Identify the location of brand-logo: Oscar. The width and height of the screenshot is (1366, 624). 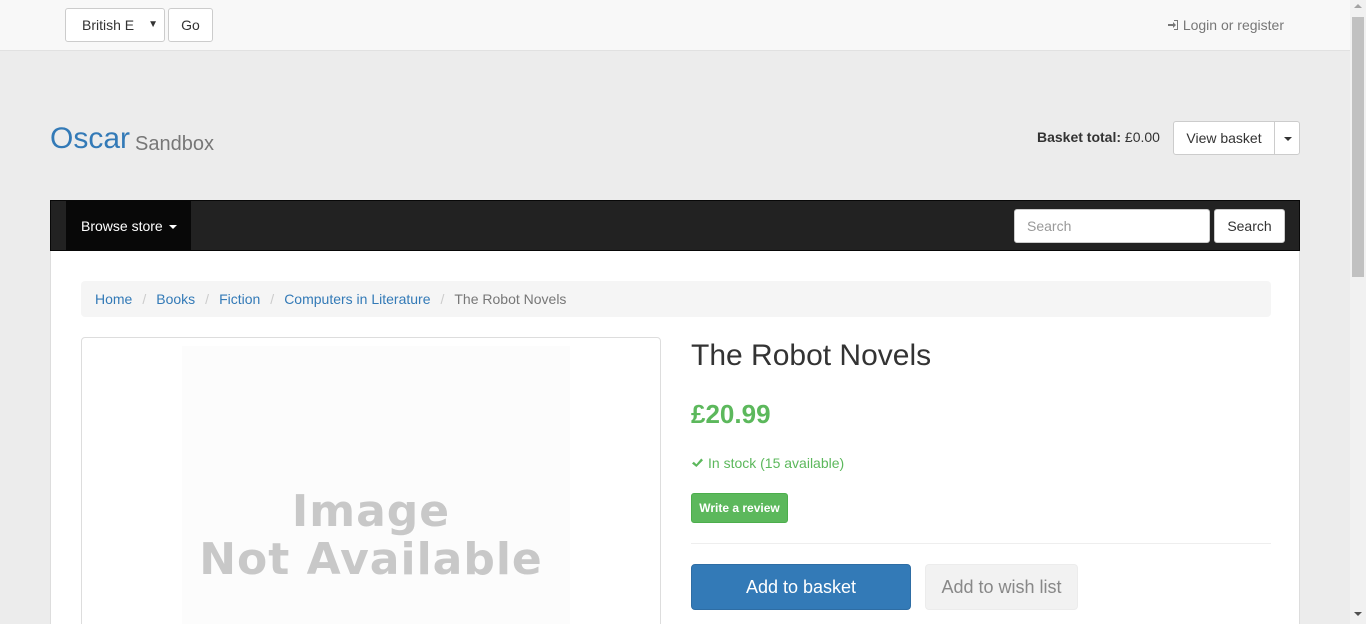
(90, 139).